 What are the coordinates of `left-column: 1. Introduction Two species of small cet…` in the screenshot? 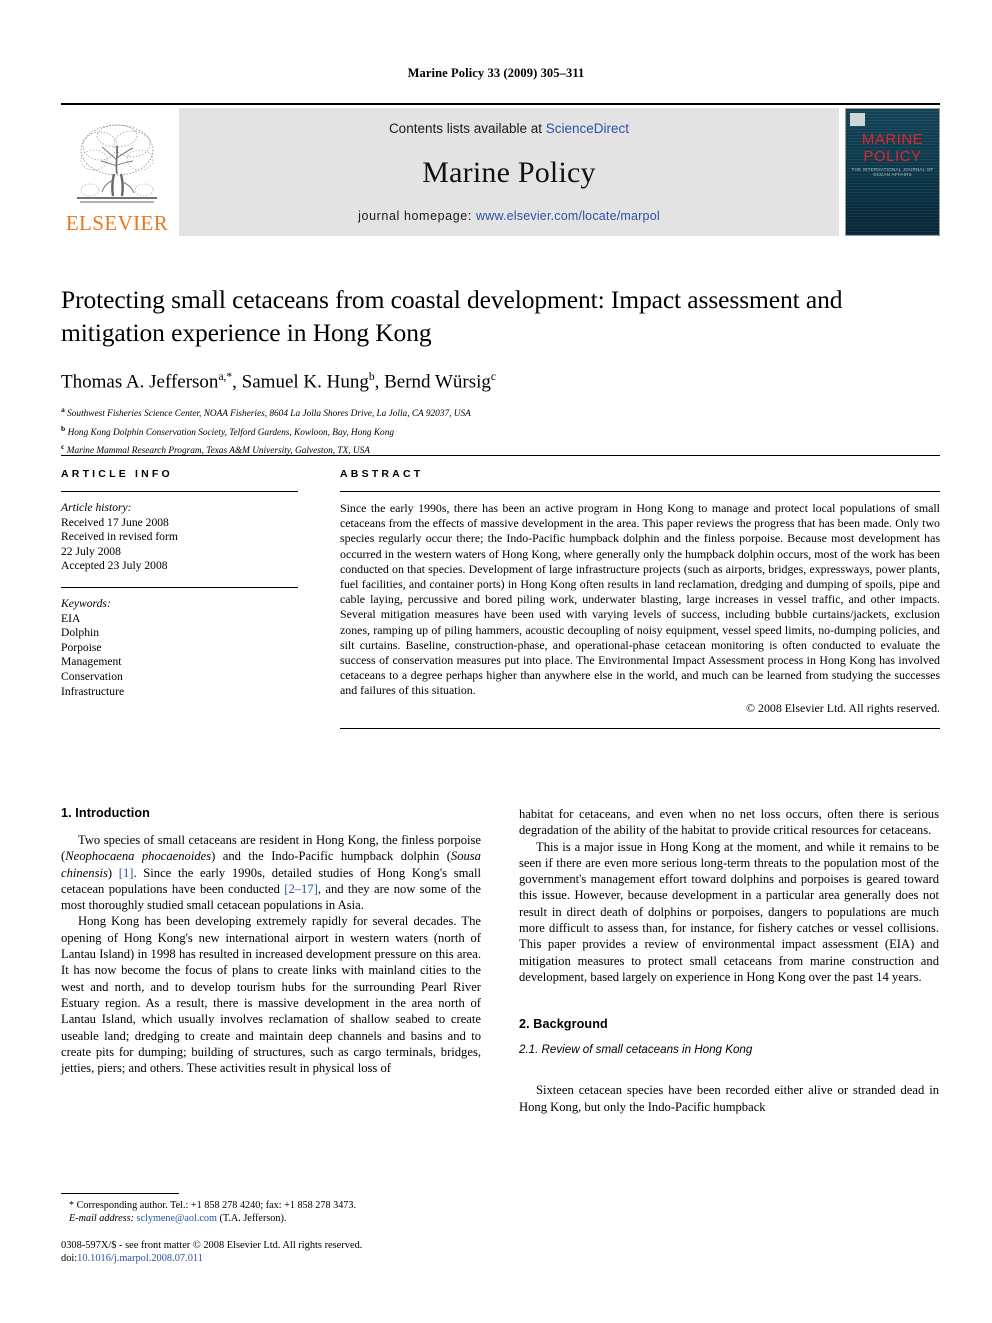 It's located at (271, 960).